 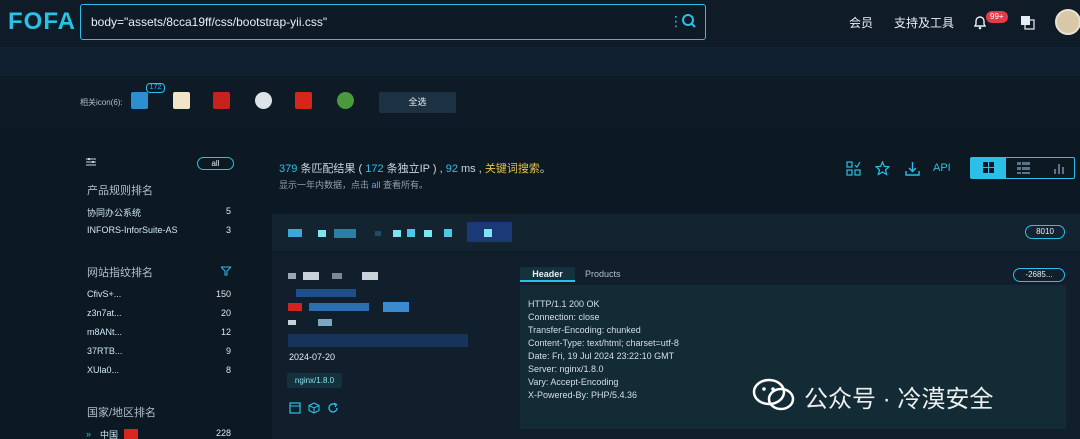 I want to click on favicon-5-icon, so click(x=303, y=100).